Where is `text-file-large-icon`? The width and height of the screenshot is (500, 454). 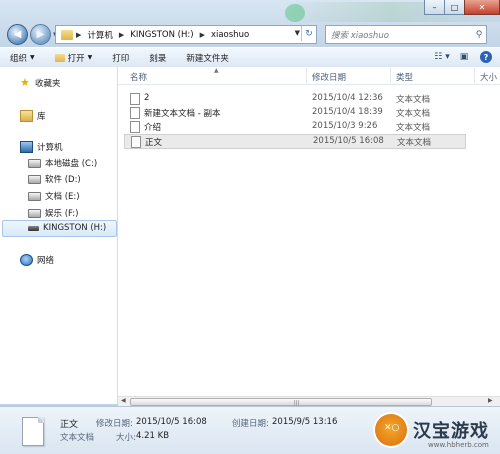
text-file-large-icon is located at coordinates (33, 431).